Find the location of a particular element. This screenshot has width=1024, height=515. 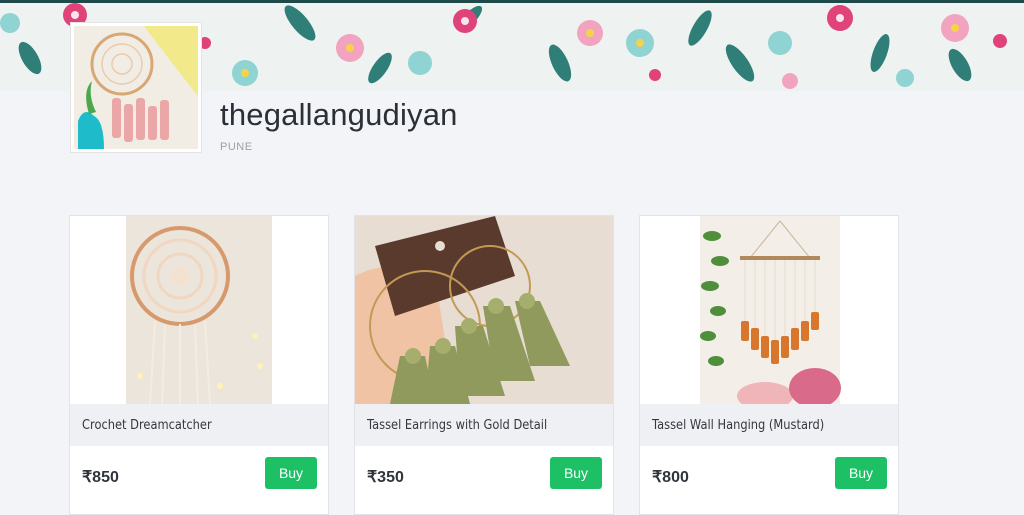

product-price: ₹800 is located at coordinates (670, 477).